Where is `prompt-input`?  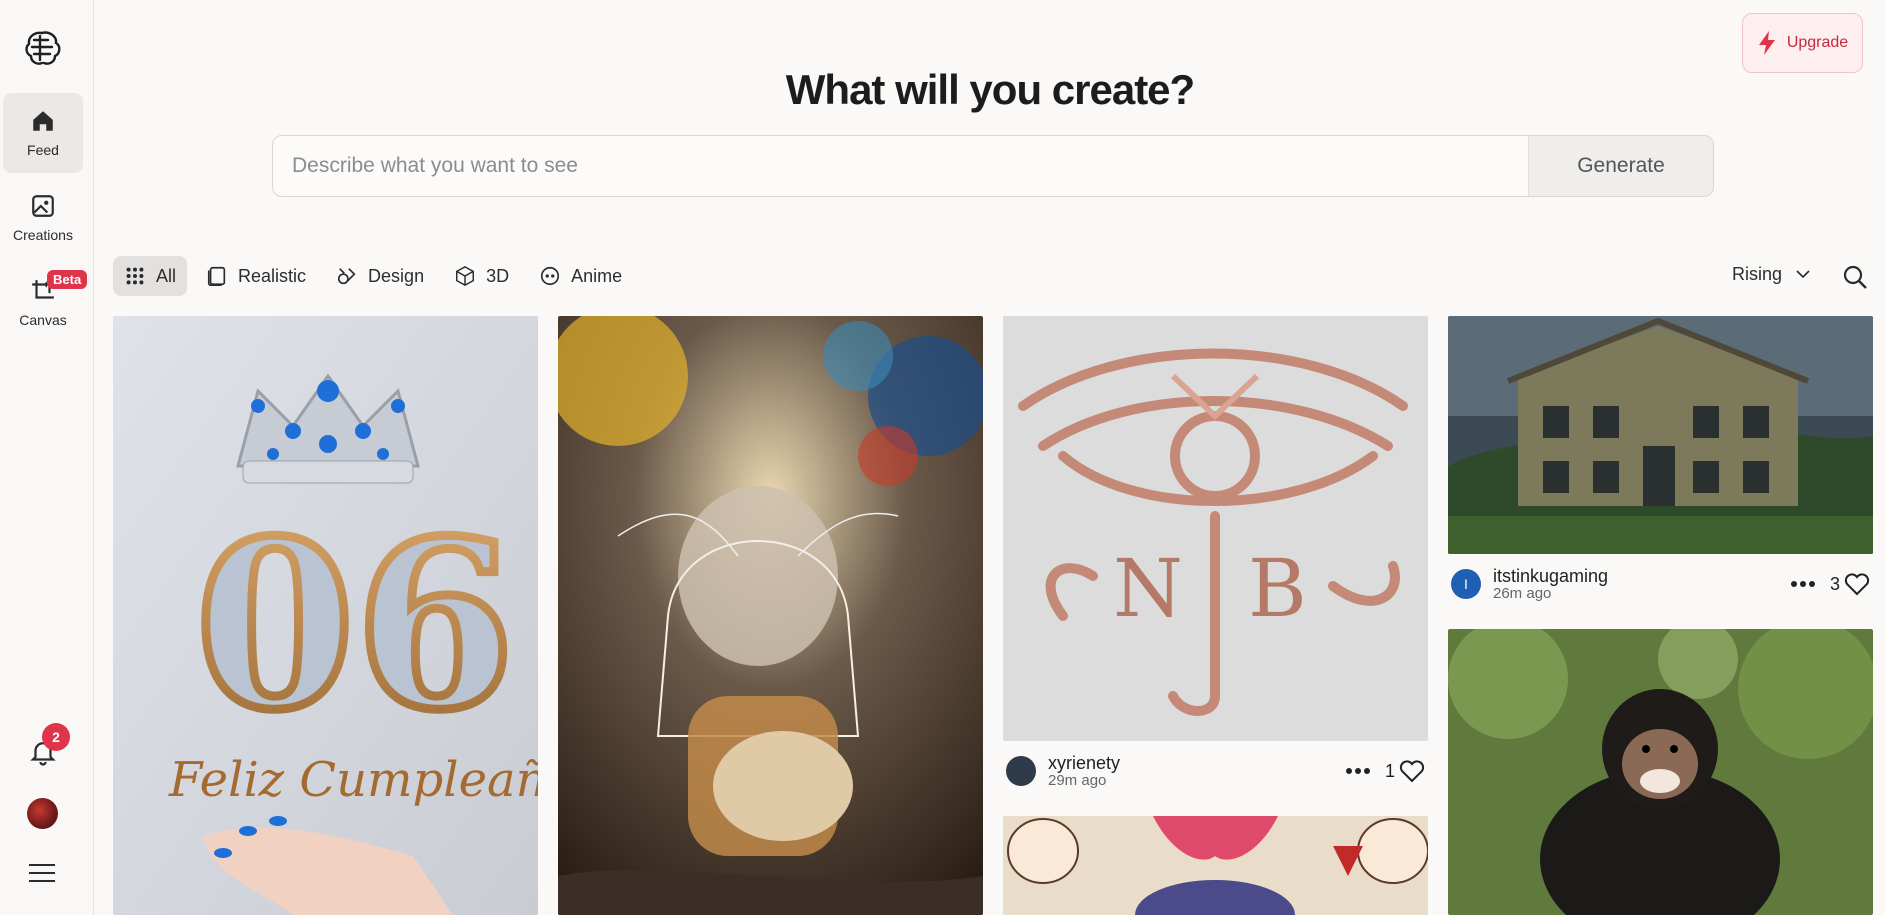
prompt-input is located at coordinates (900, 166).